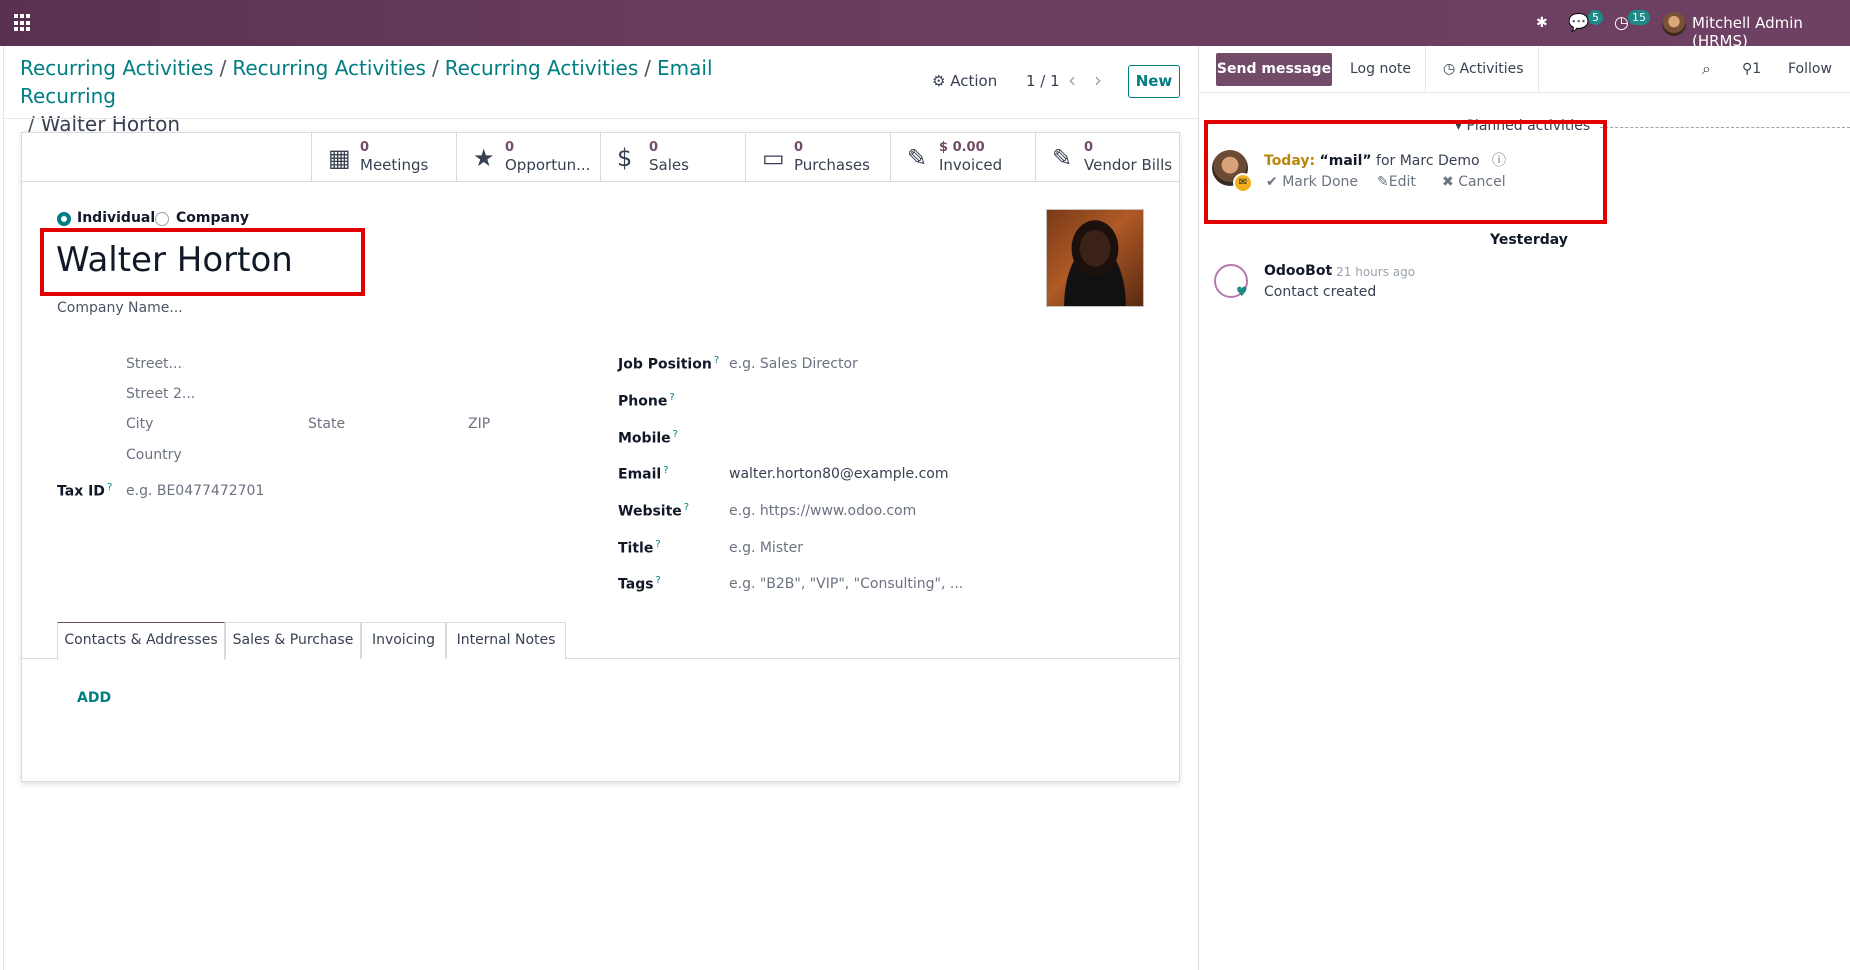  I want to click on activity-assignee: for Marc Demo, so click(1428, 161).